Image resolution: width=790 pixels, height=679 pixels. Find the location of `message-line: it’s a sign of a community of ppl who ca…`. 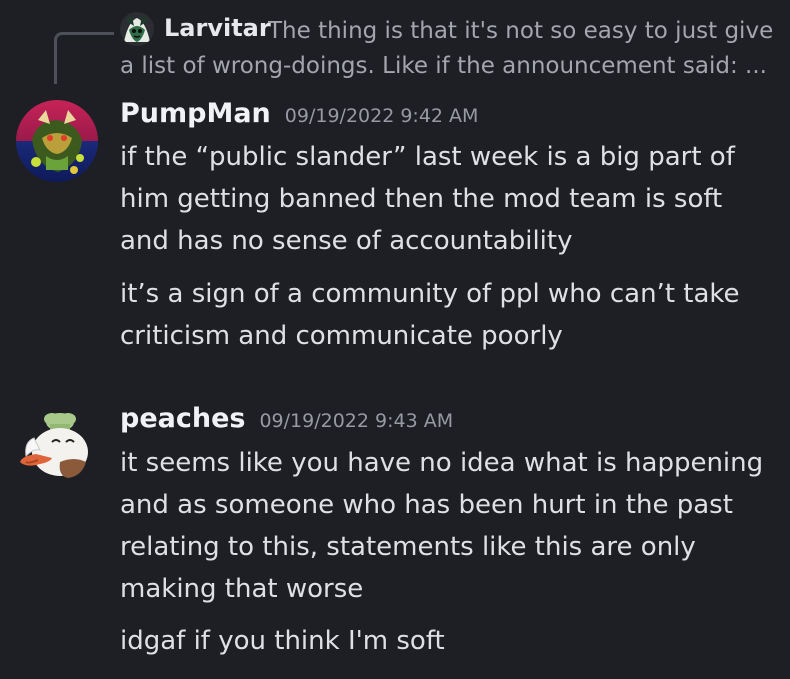

message-line: it’s a sign of a community of ppl who ca… is located at coordinates (430, 294).